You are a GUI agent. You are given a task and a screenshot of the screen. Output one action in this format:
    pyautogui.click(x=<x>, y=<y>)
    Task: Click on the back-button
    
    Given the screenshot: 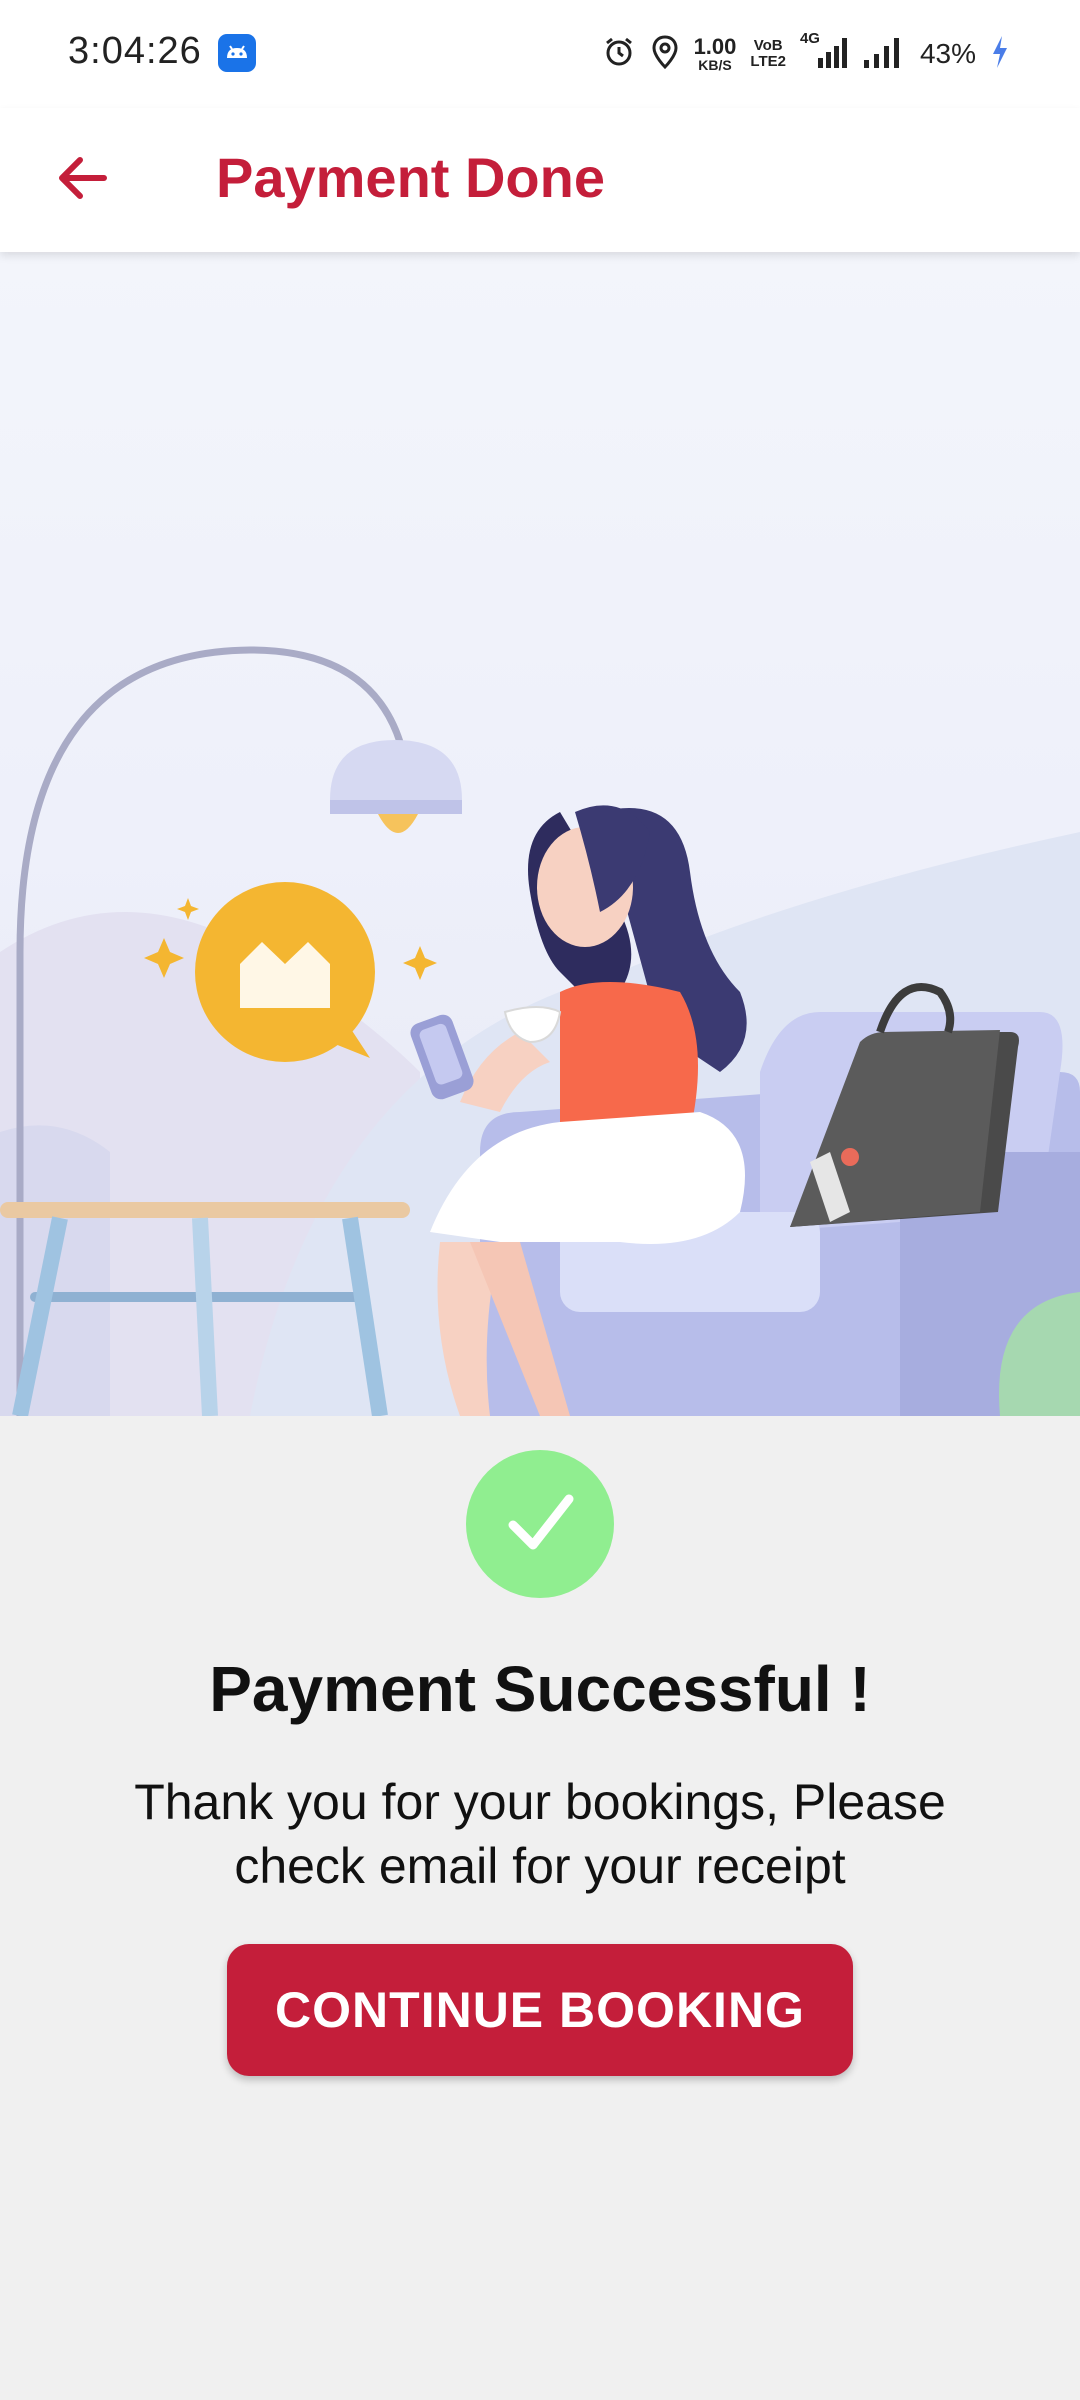 What is the action you would take?
    pyautogui.click(x=82, y=180)
    